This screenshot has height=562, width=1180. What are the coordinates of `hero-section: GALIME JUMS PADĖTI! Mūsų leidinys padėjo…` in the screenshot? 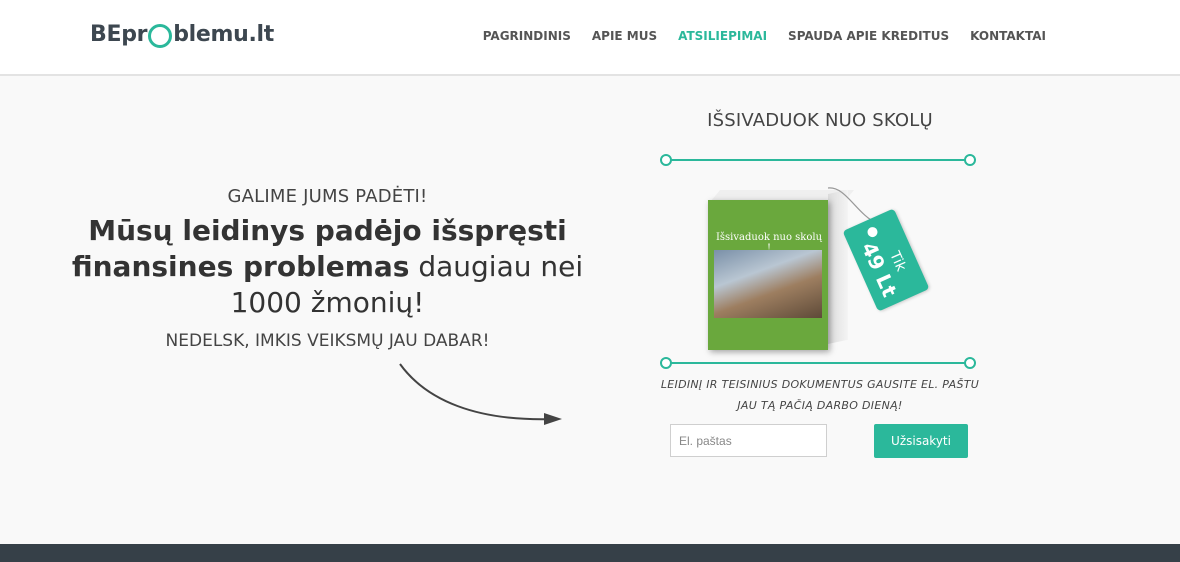 It's located at (327, 268).